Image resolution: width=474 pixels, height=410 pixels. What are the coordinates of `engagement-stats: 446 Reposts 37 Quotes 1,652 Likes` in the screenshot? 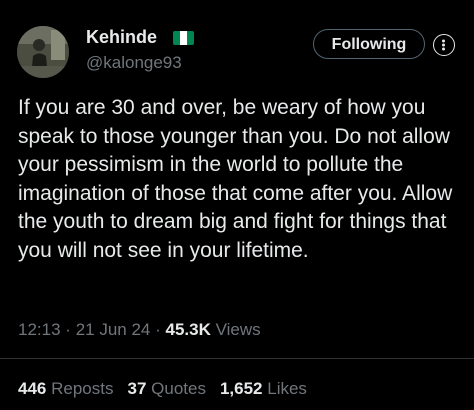 It's located at (162, 389).